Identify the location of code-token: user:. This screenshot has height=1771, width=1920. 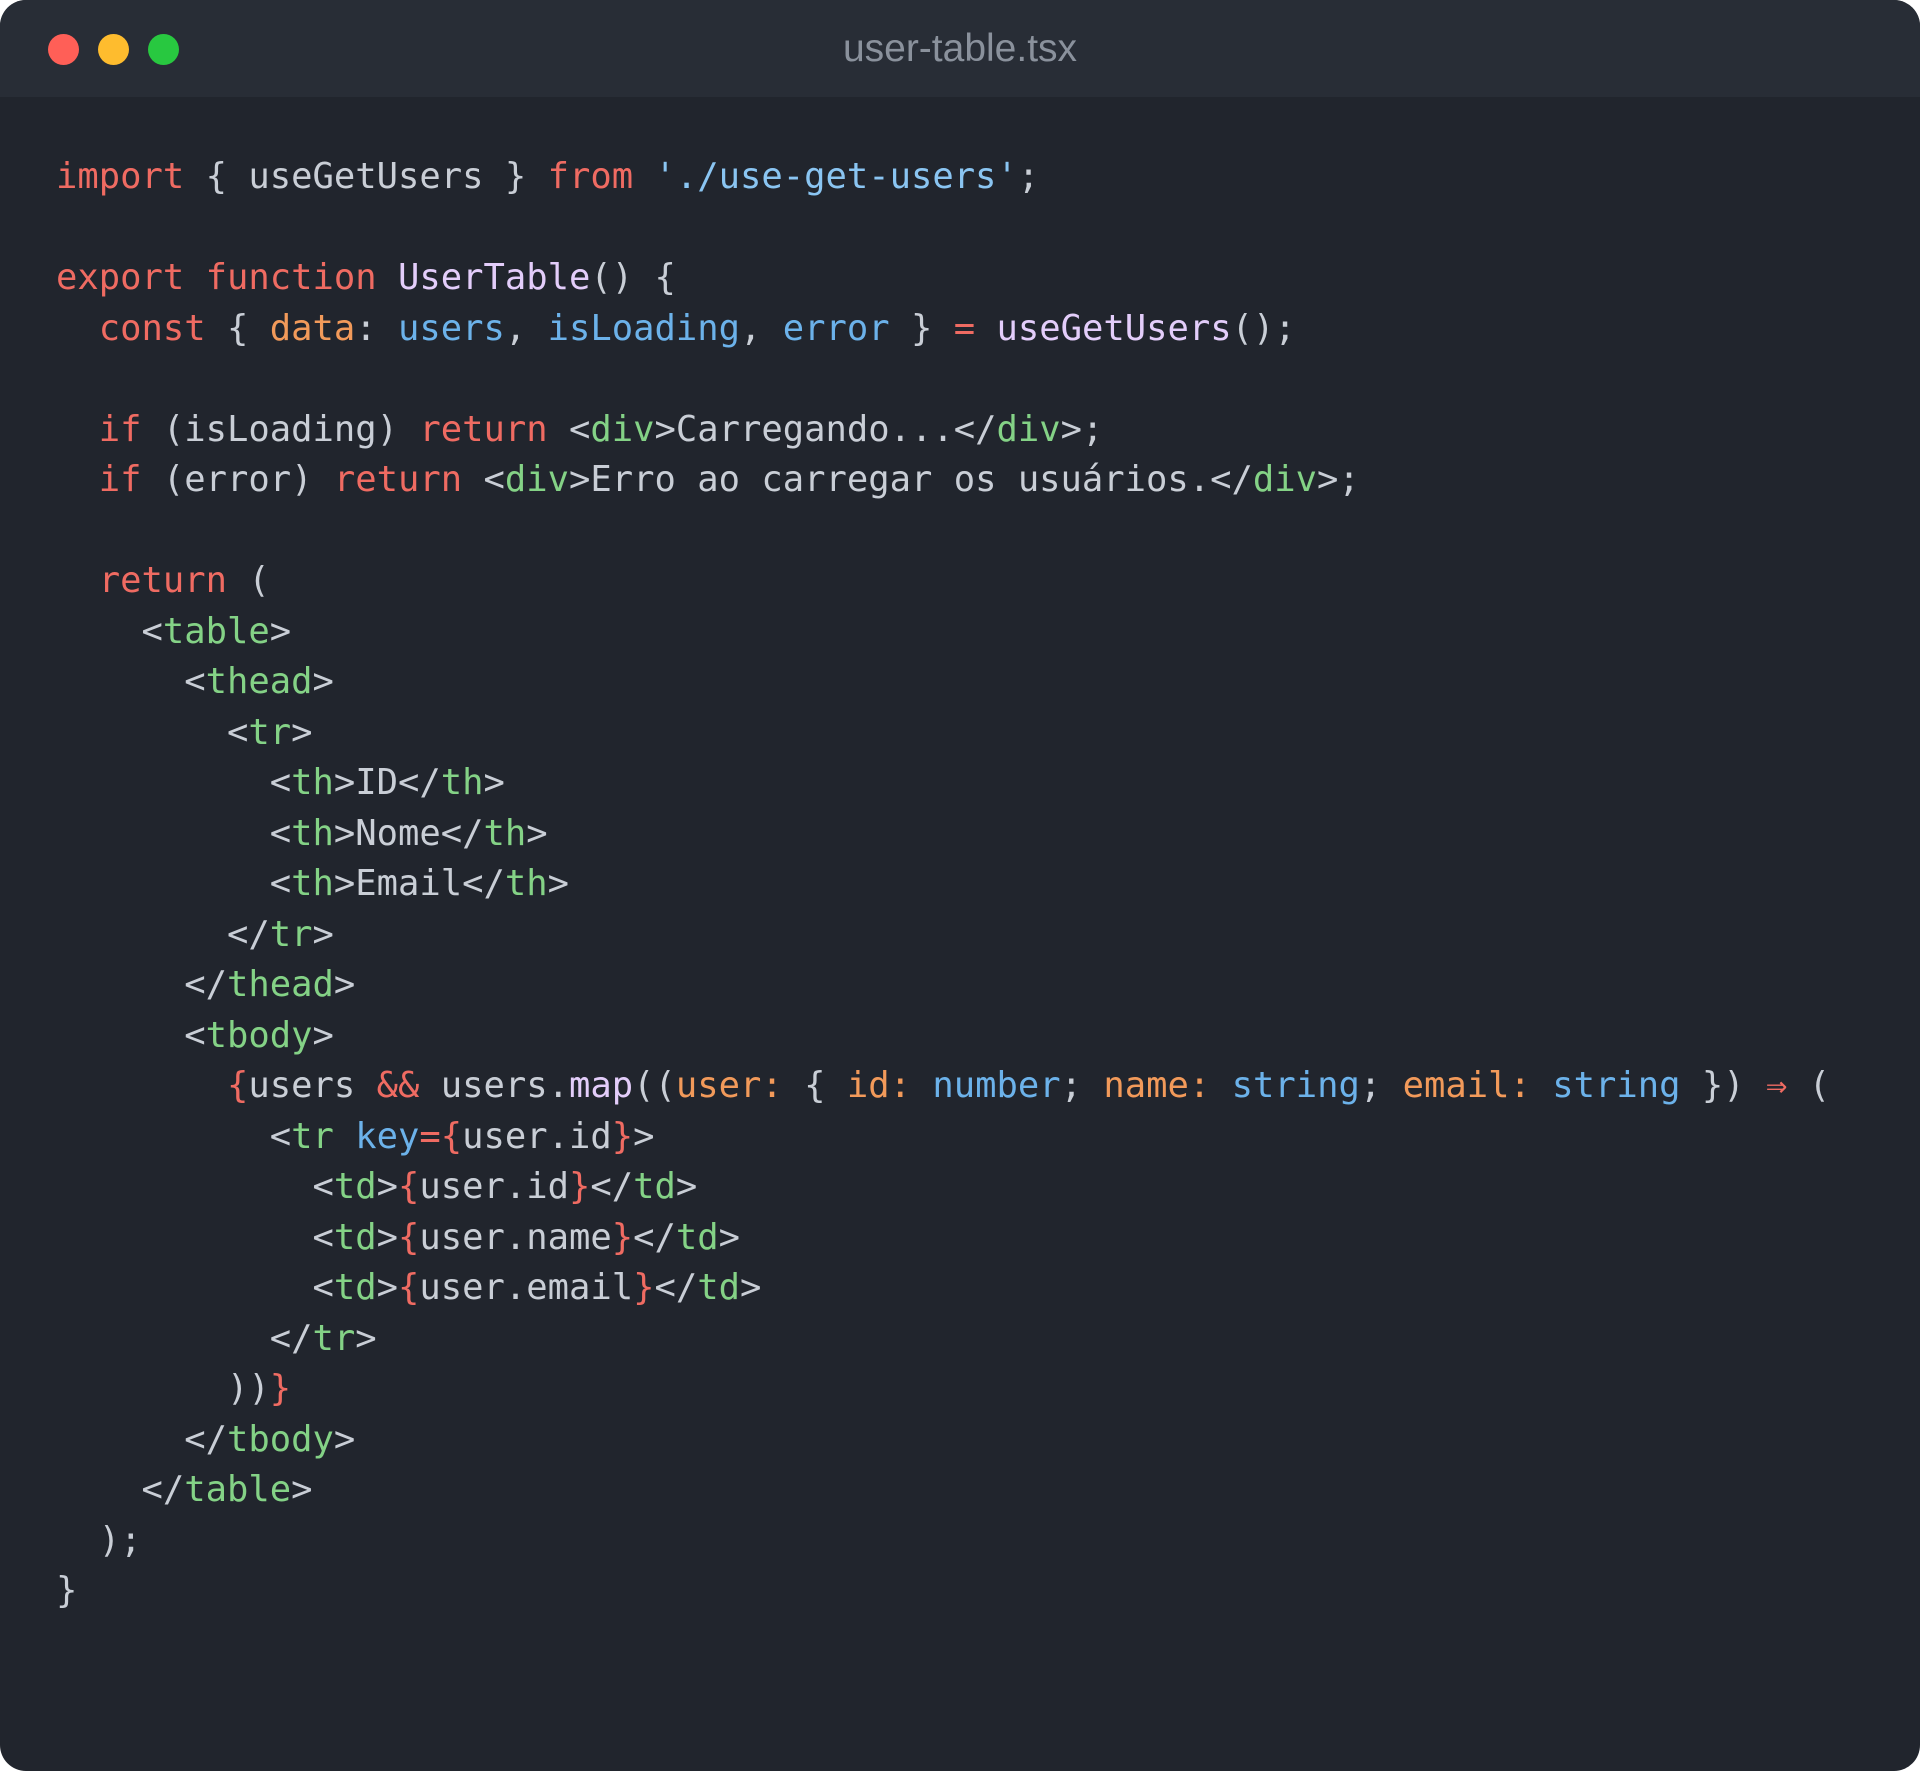
(729, 1085).